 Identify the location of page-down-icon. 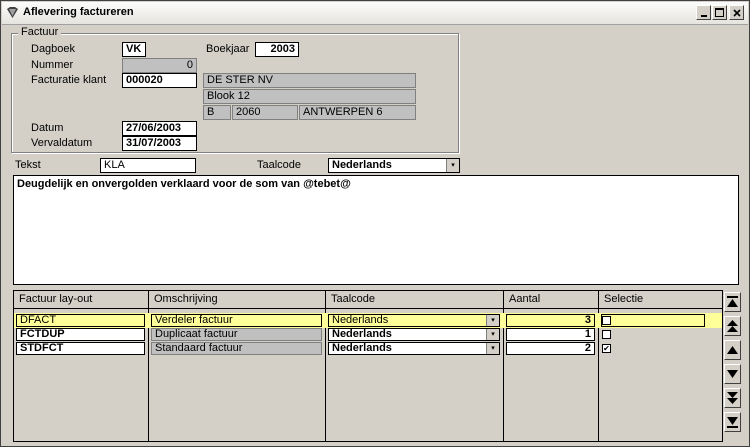
(732, 398).